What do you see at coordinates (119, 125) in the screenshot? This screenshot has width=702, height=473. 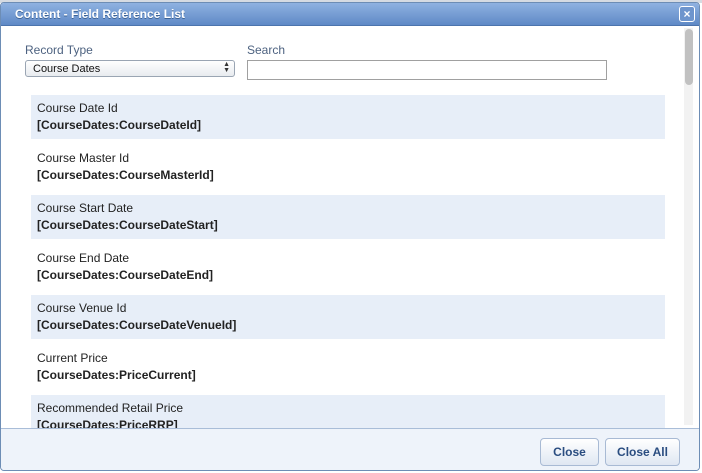 I see `field-reference: [CourseDates:CourseDateId]` at bounding box center [119, 125].